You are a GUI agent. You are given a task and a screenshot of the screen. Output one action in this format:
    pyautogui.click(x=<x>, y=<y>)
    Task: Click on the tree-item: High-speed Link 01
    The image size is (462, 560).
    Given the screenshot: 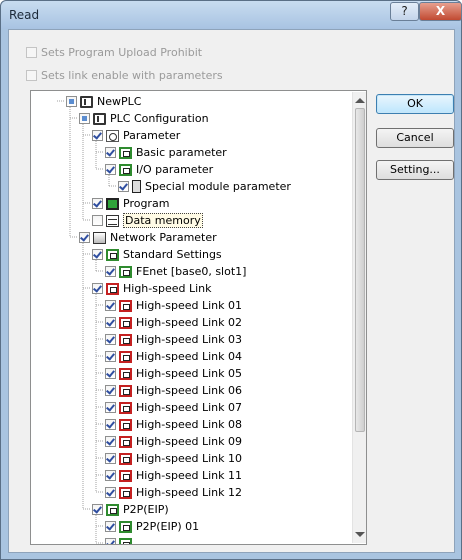 What is the action you would take?
    pyautogui.click(x=173, y=305)
    